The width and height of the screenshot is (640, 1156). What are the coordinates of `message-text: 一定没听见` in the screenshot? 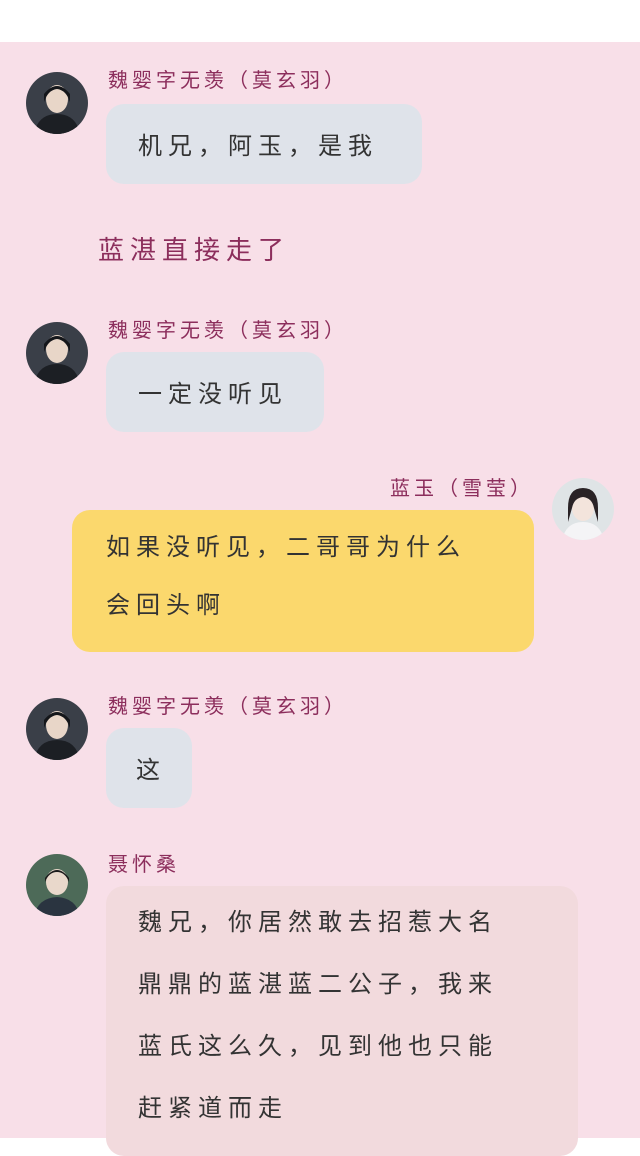 It's located at (213, 394).